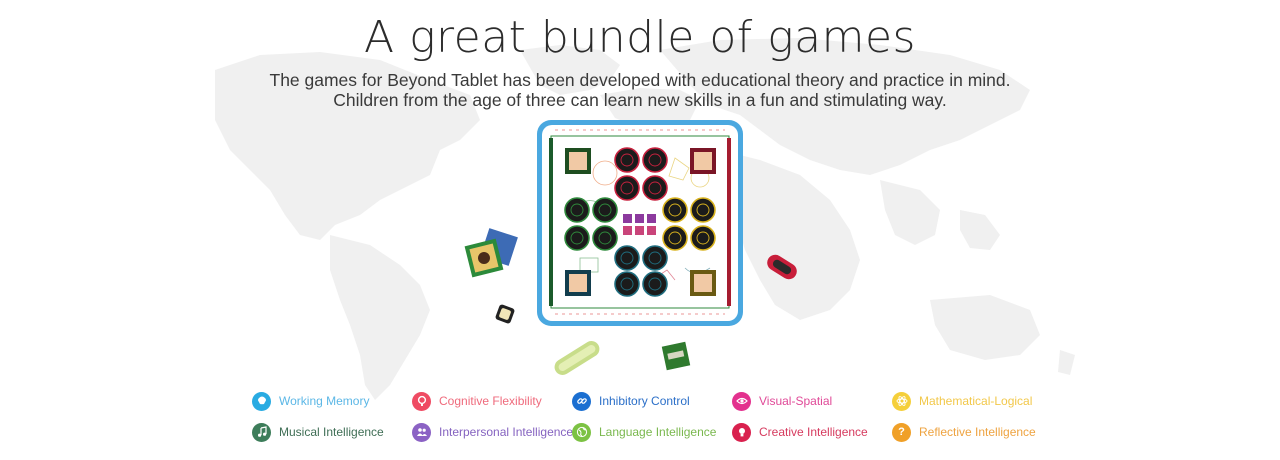 The width and height of the screenshot is (1280, 460). What do you see at coordinates (644, 401) in the screenshot?
I see `legend-label: Inhibitory Control` at bounding box center [644, 401].